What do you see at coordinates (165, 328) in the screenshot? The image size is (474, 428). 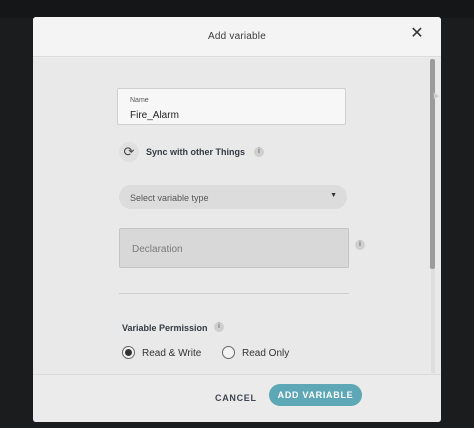 I see `variable-permission-title: Variable Permission` at bounding box center [165, 328].